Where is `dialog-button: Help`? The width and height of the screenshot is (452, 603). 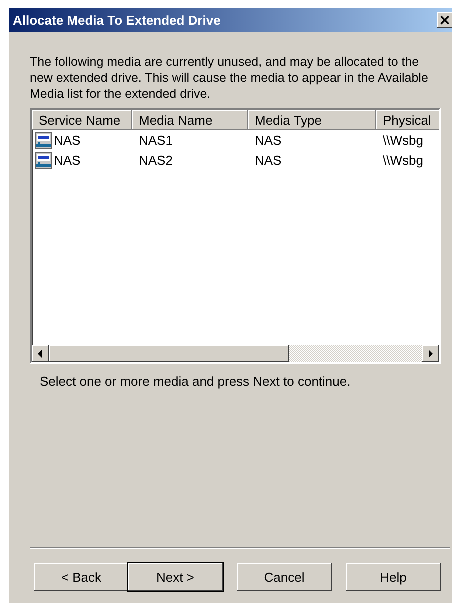 dialog-button: Help is located at coordinates (393, 577).